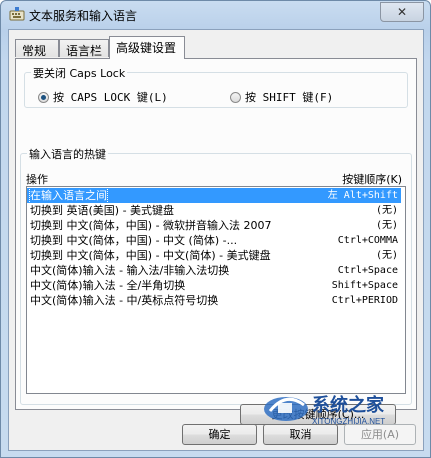  I want to click on radio-selected-icon, so click(43, 97).